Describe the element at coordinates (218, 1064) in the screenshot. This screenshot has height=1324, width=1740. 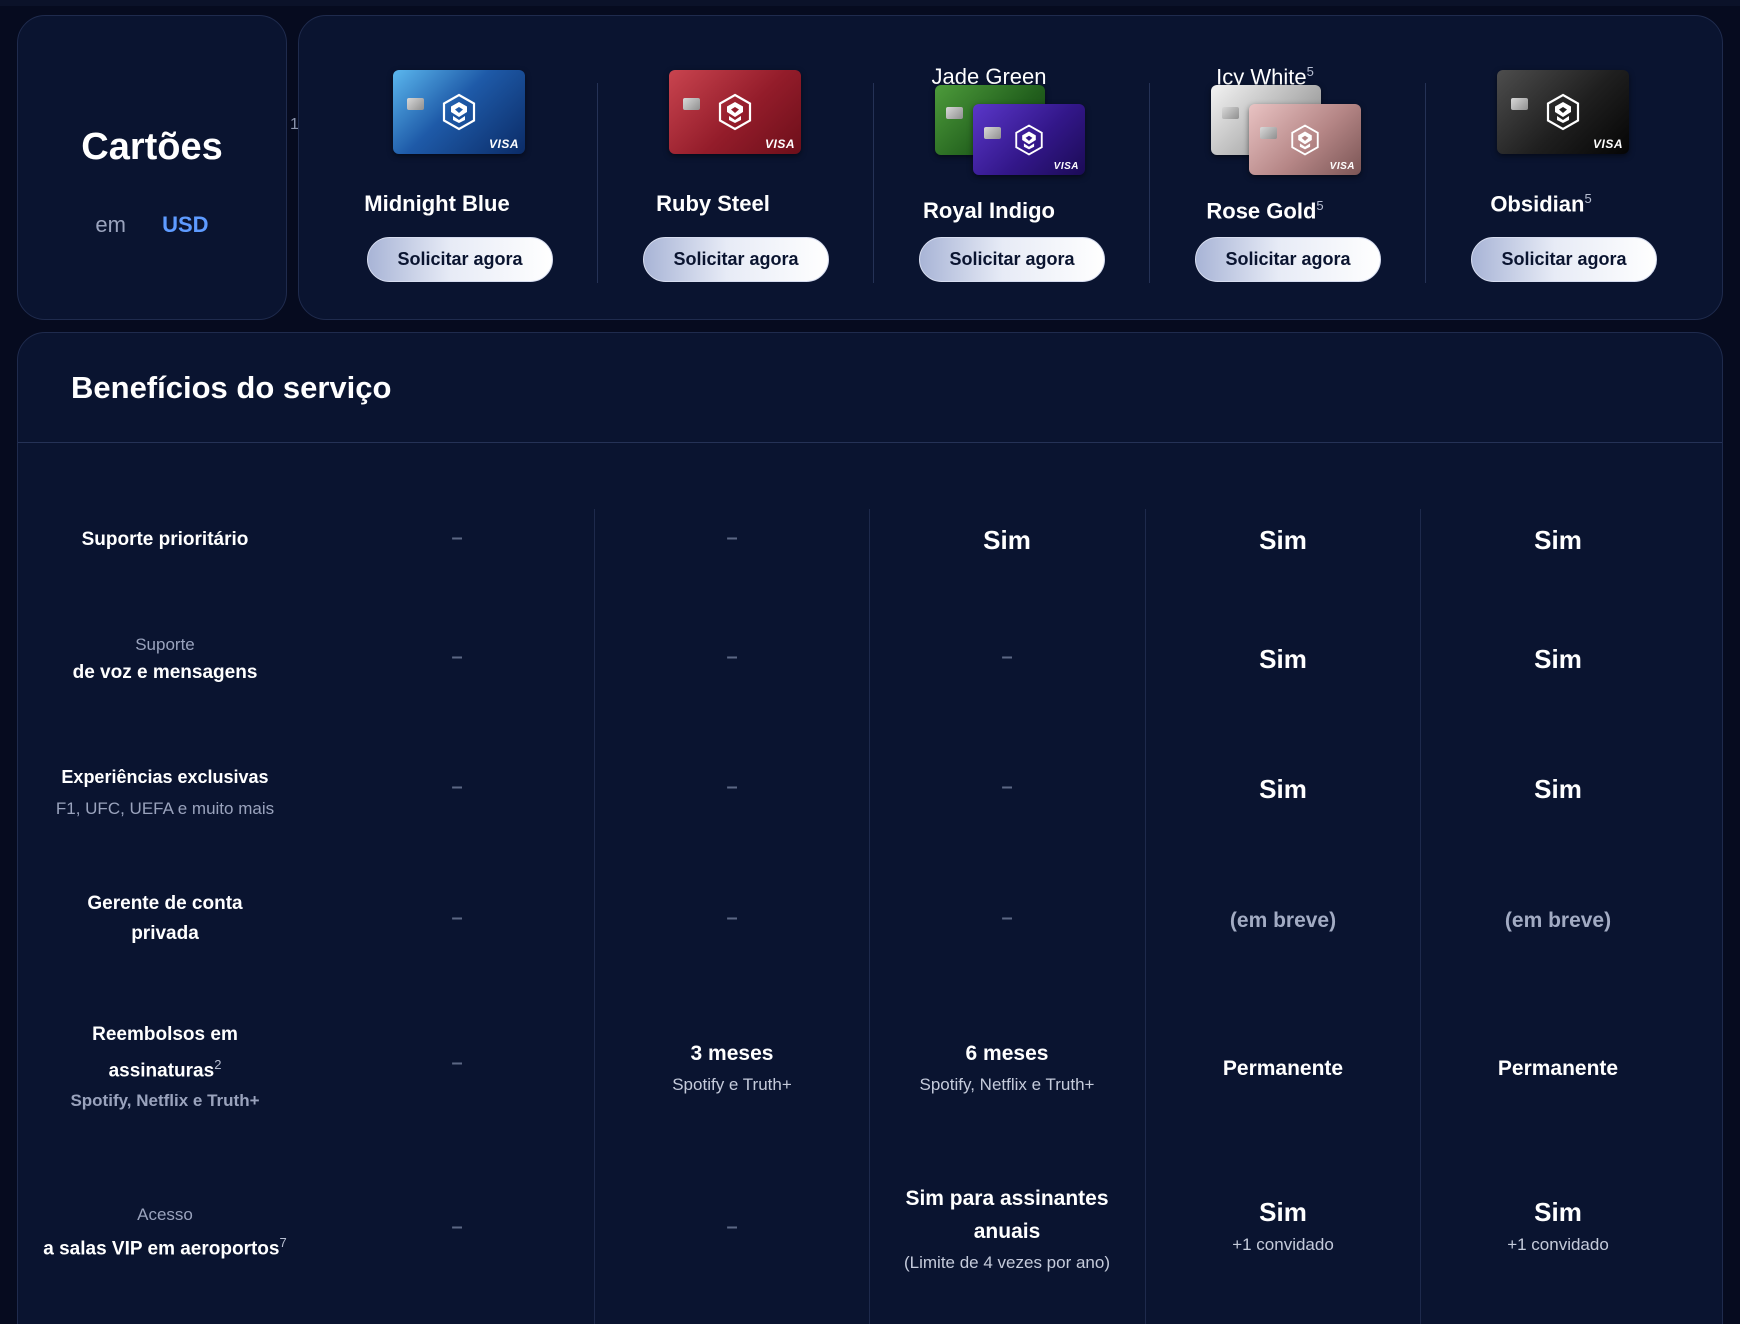
I see `footnote-marker: 2` at that location.